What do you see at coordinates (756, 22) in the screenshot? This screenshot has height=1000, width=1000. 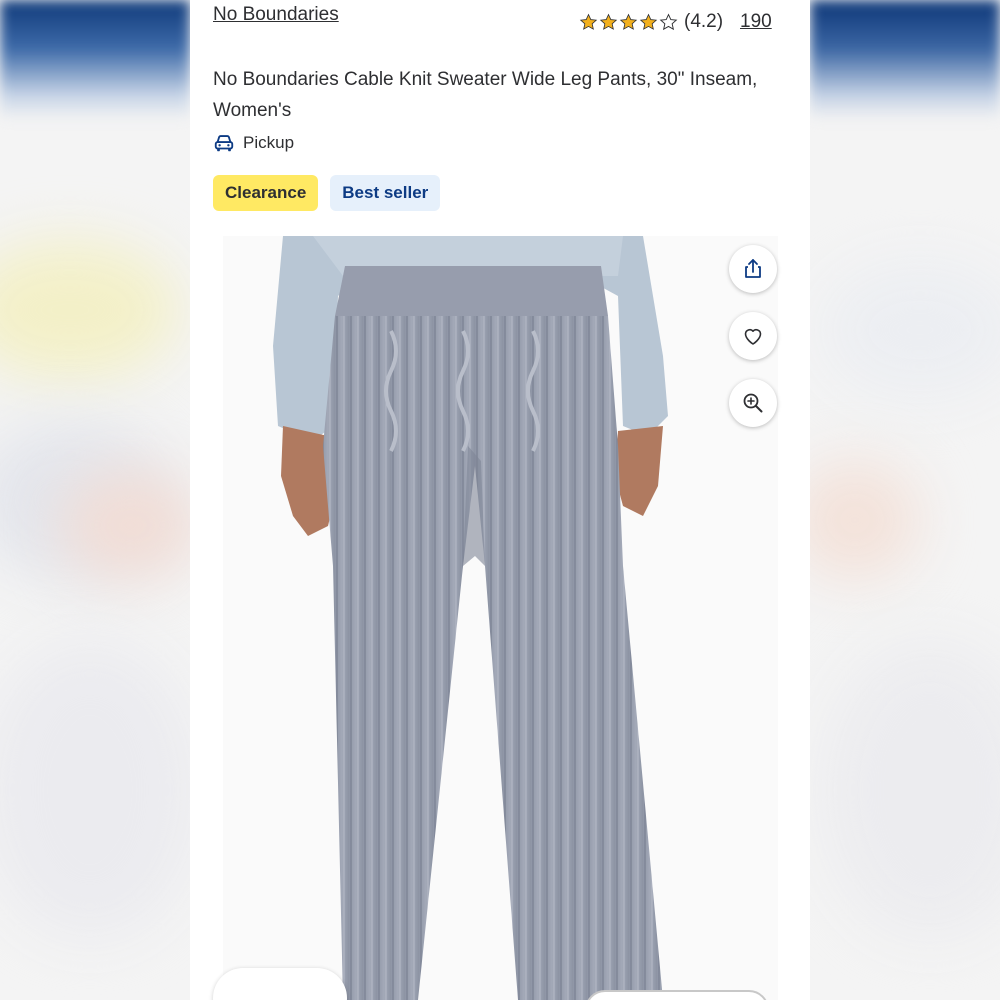 I see `review-count-link: 190` at bounding box center [756, 22].